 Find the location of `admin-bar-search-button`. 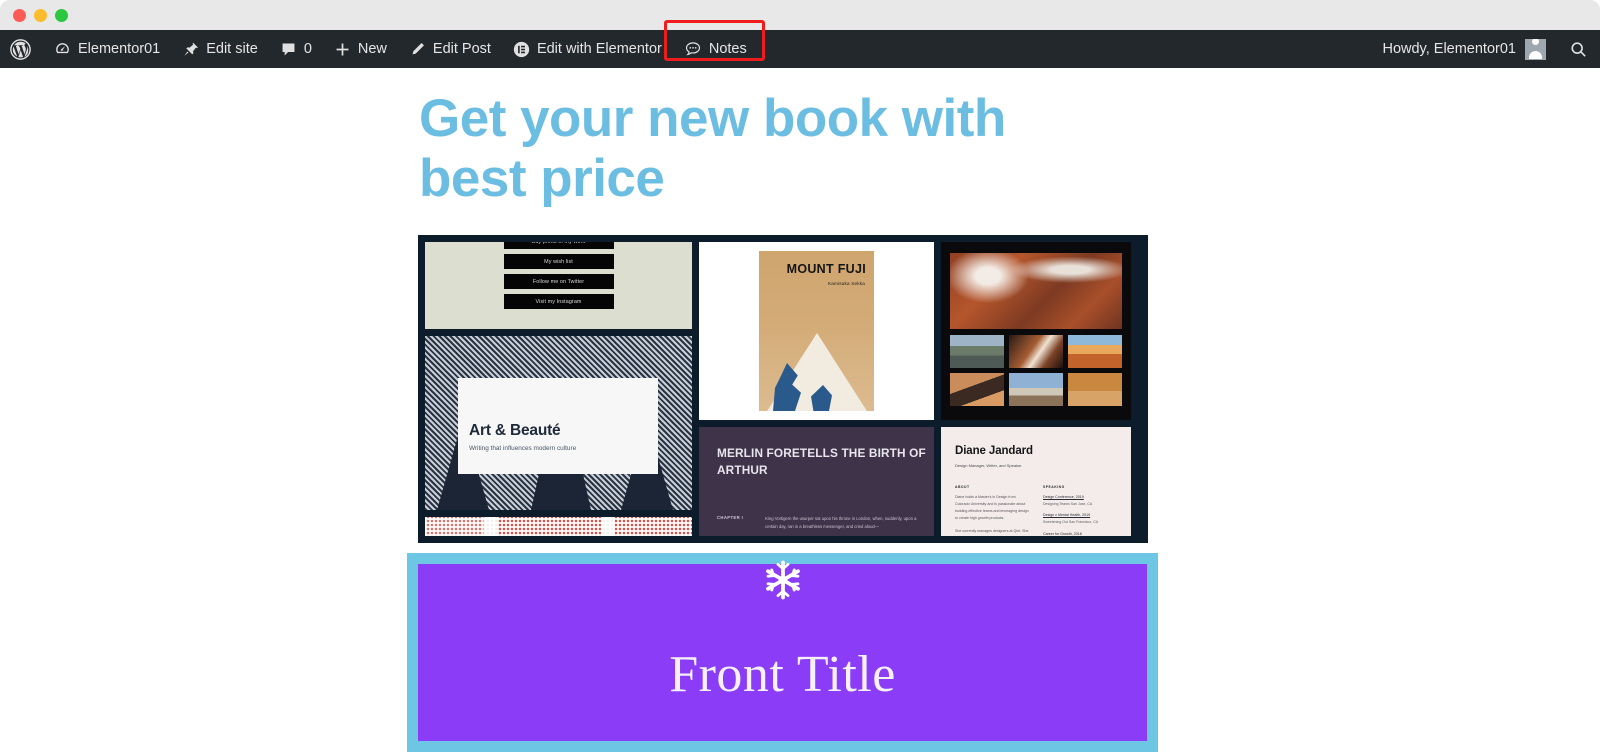

admin-bar-search-button is located at coordinates (1578, 49).